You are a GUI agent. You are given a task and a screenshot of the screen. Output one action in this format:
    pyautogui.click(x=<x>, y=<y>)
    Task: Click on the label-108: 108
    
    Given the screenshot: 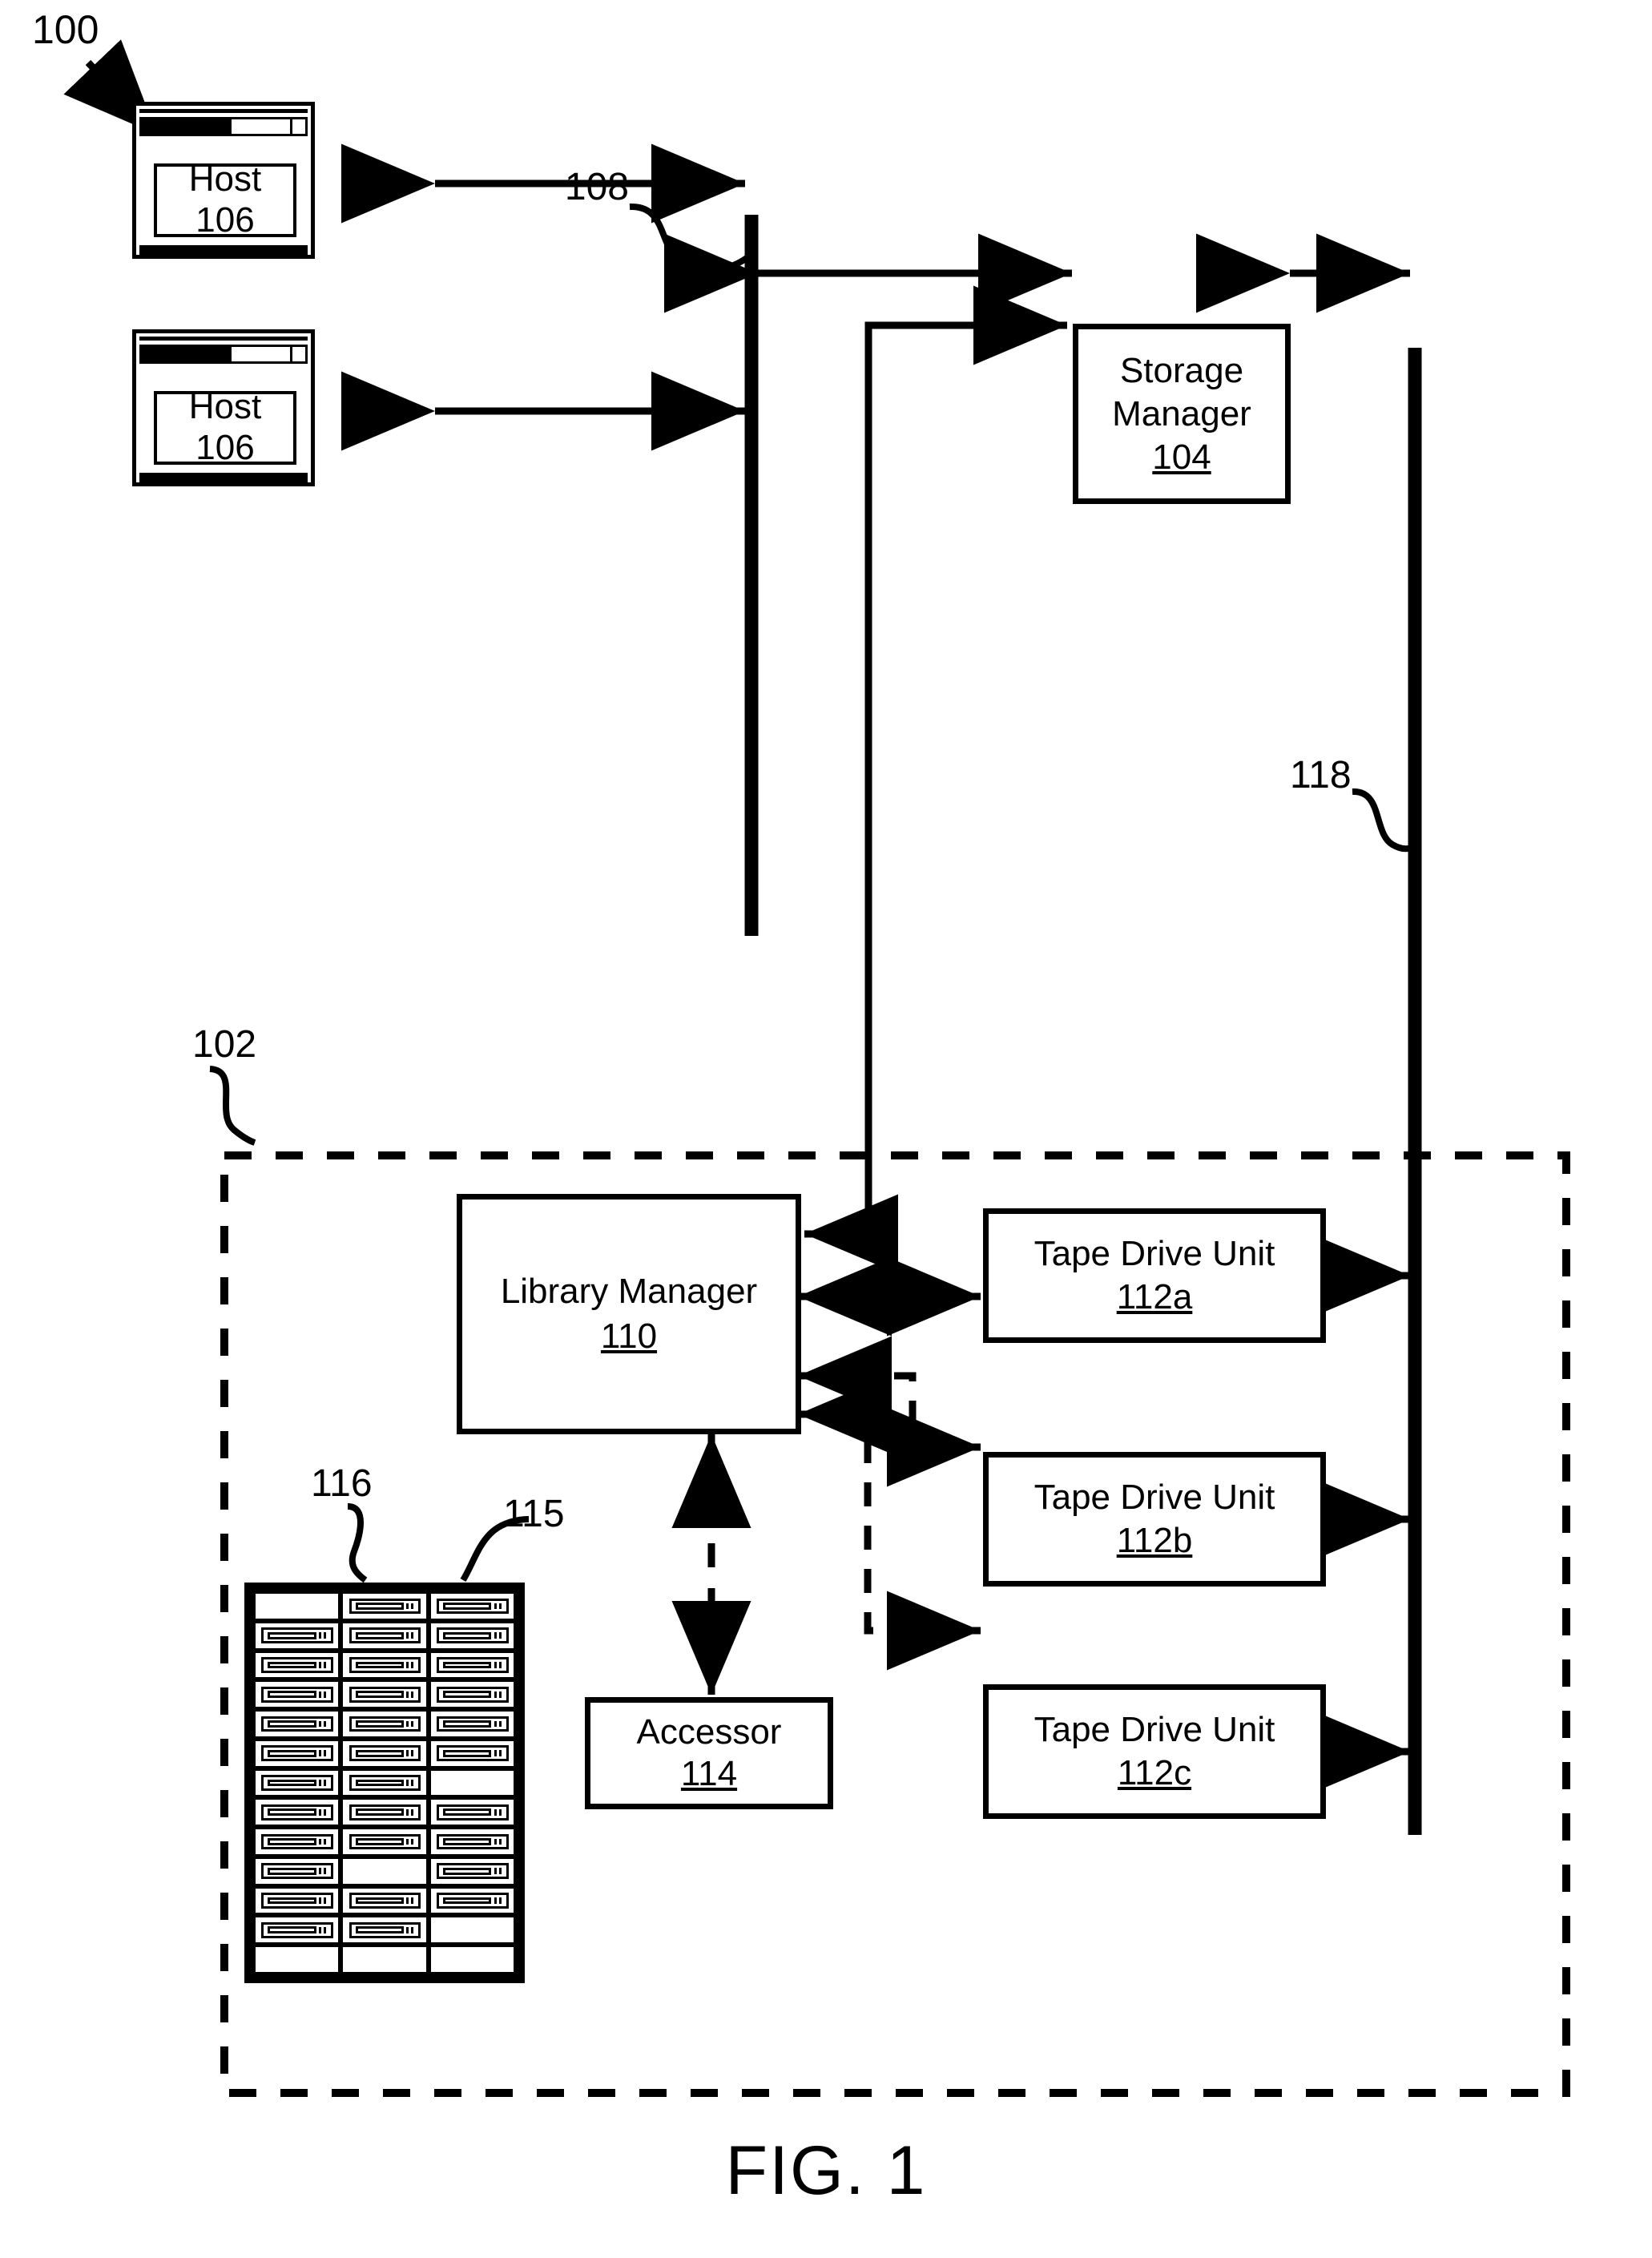 What is the action you would take?
    pyautogui.click(x=596, y=187)
    